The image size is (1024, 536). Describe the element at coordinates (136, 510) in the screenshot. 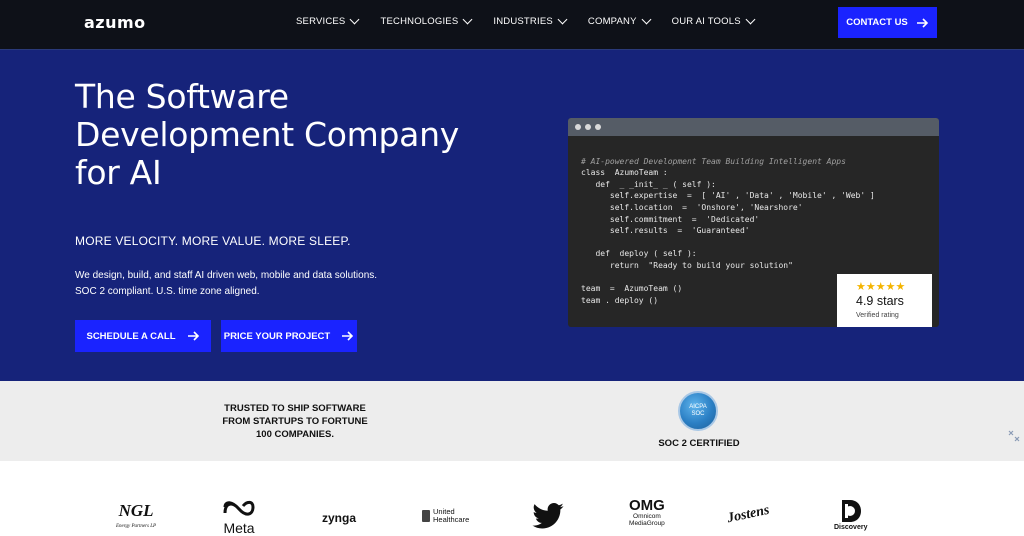

I see `ngl-logo-text: NGL` at that location.